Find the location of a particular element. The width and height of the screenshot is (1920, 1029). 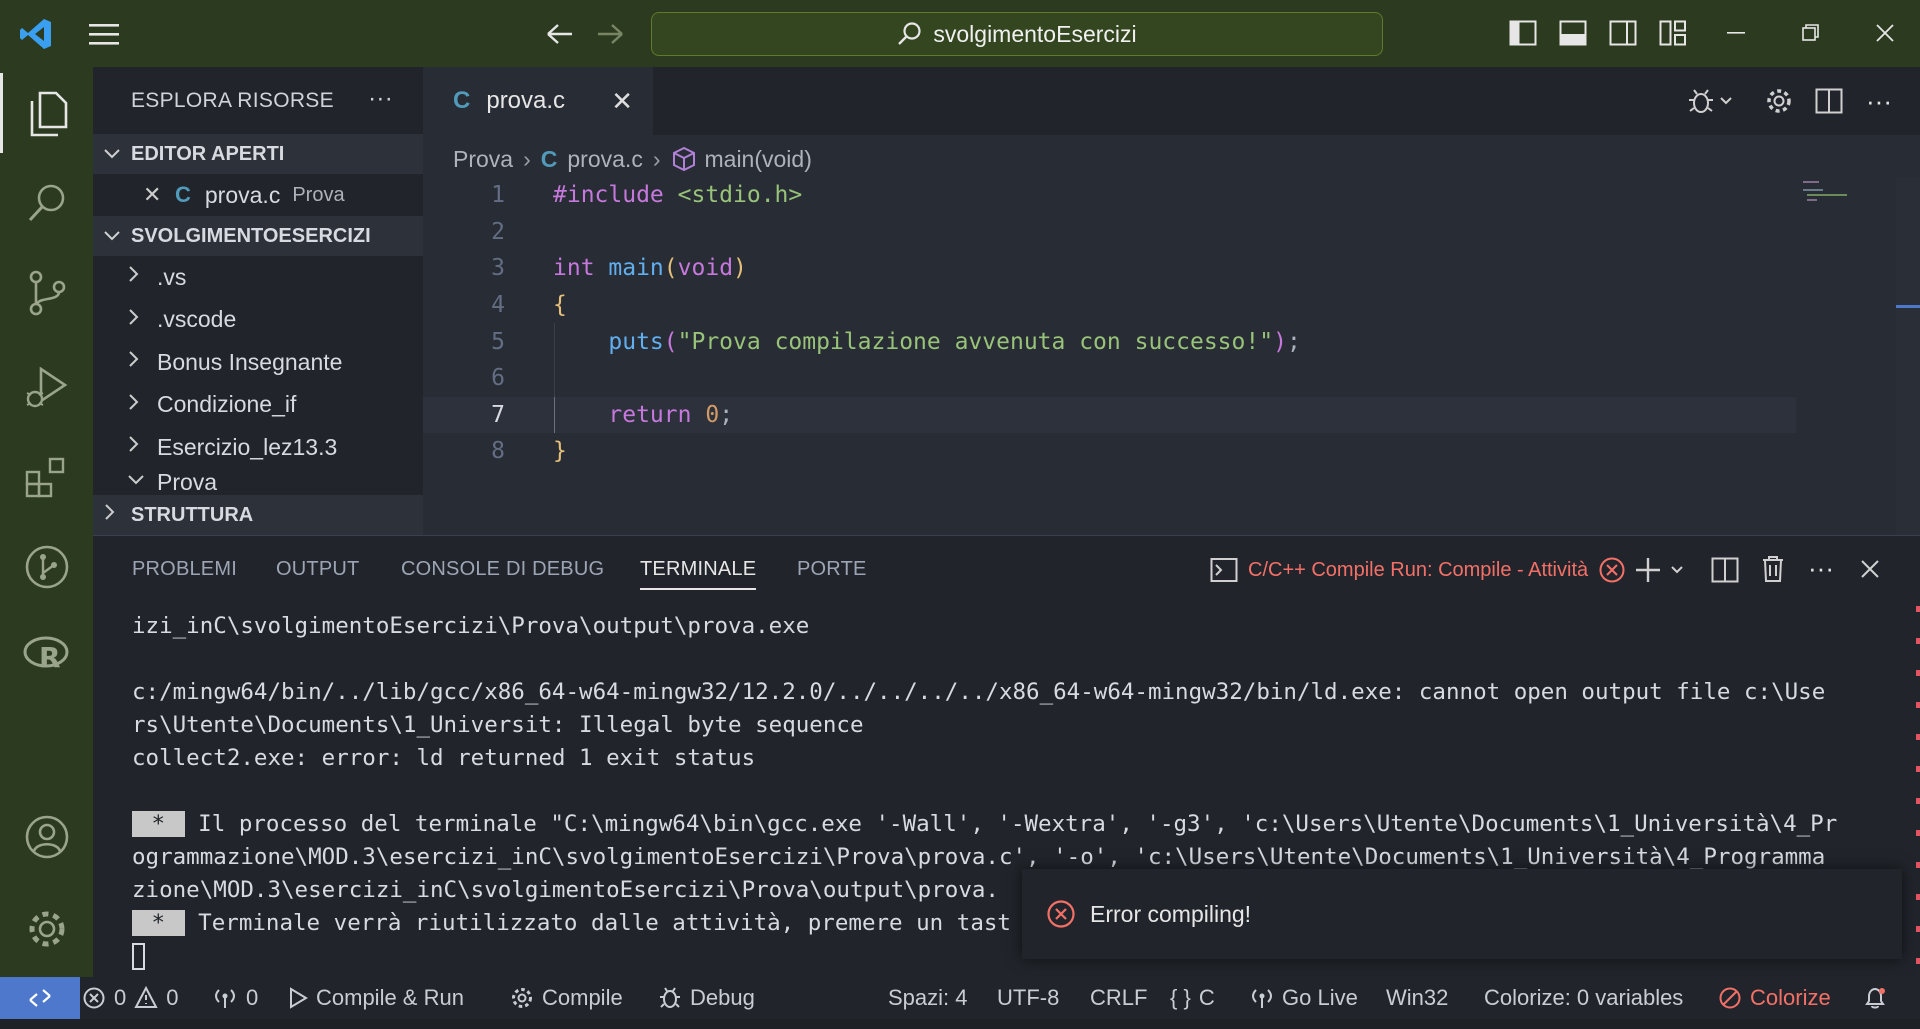

restore-icon is located at coordinates (1811, 33).